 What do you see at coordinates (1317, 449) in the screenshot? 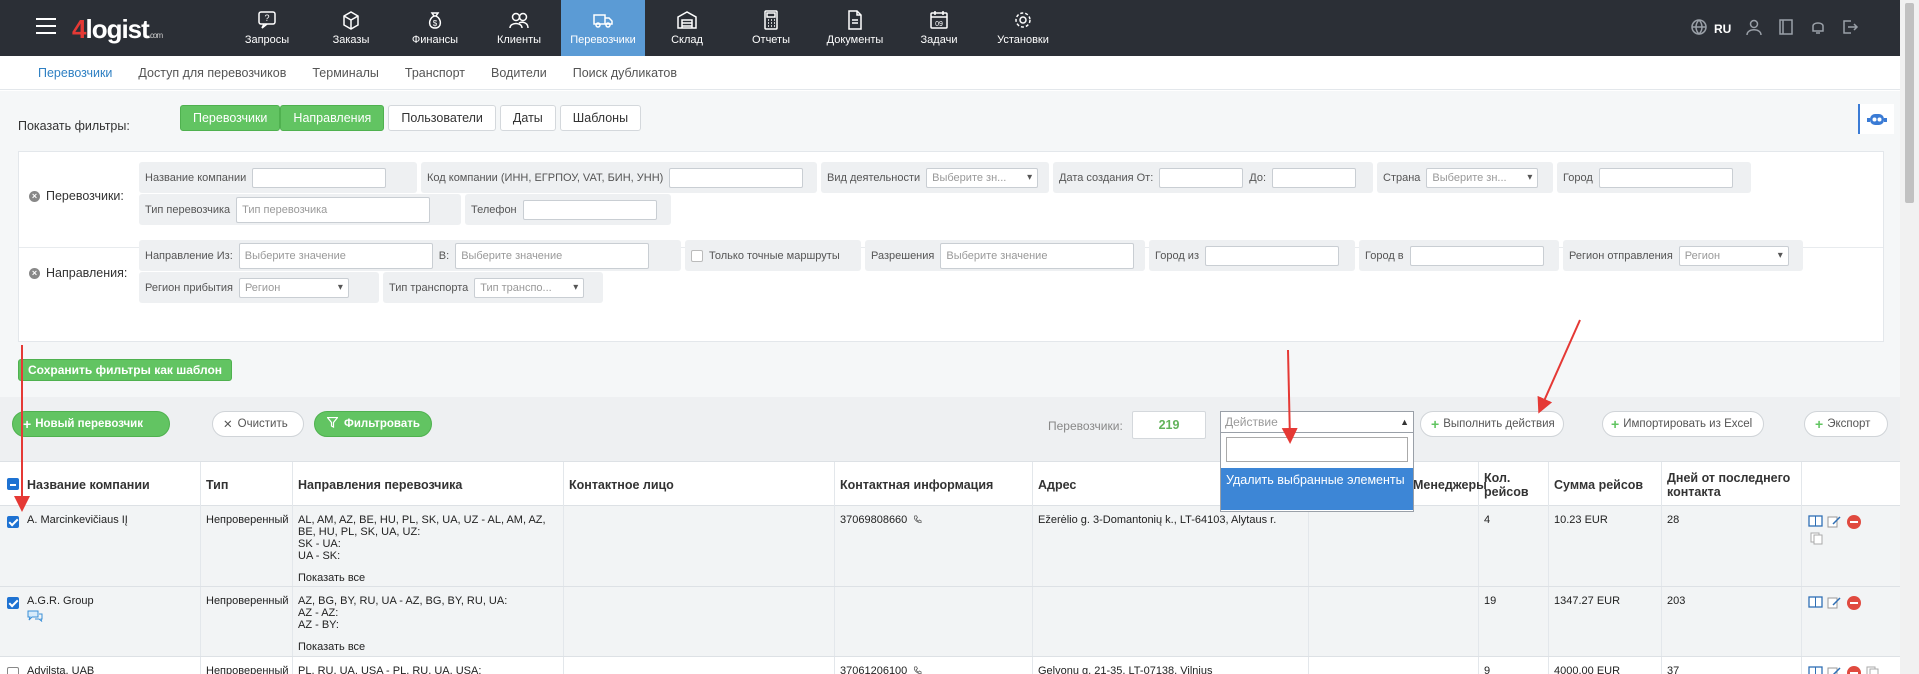
I see `dropdown-search-input` at bounding box center [1317, 449].